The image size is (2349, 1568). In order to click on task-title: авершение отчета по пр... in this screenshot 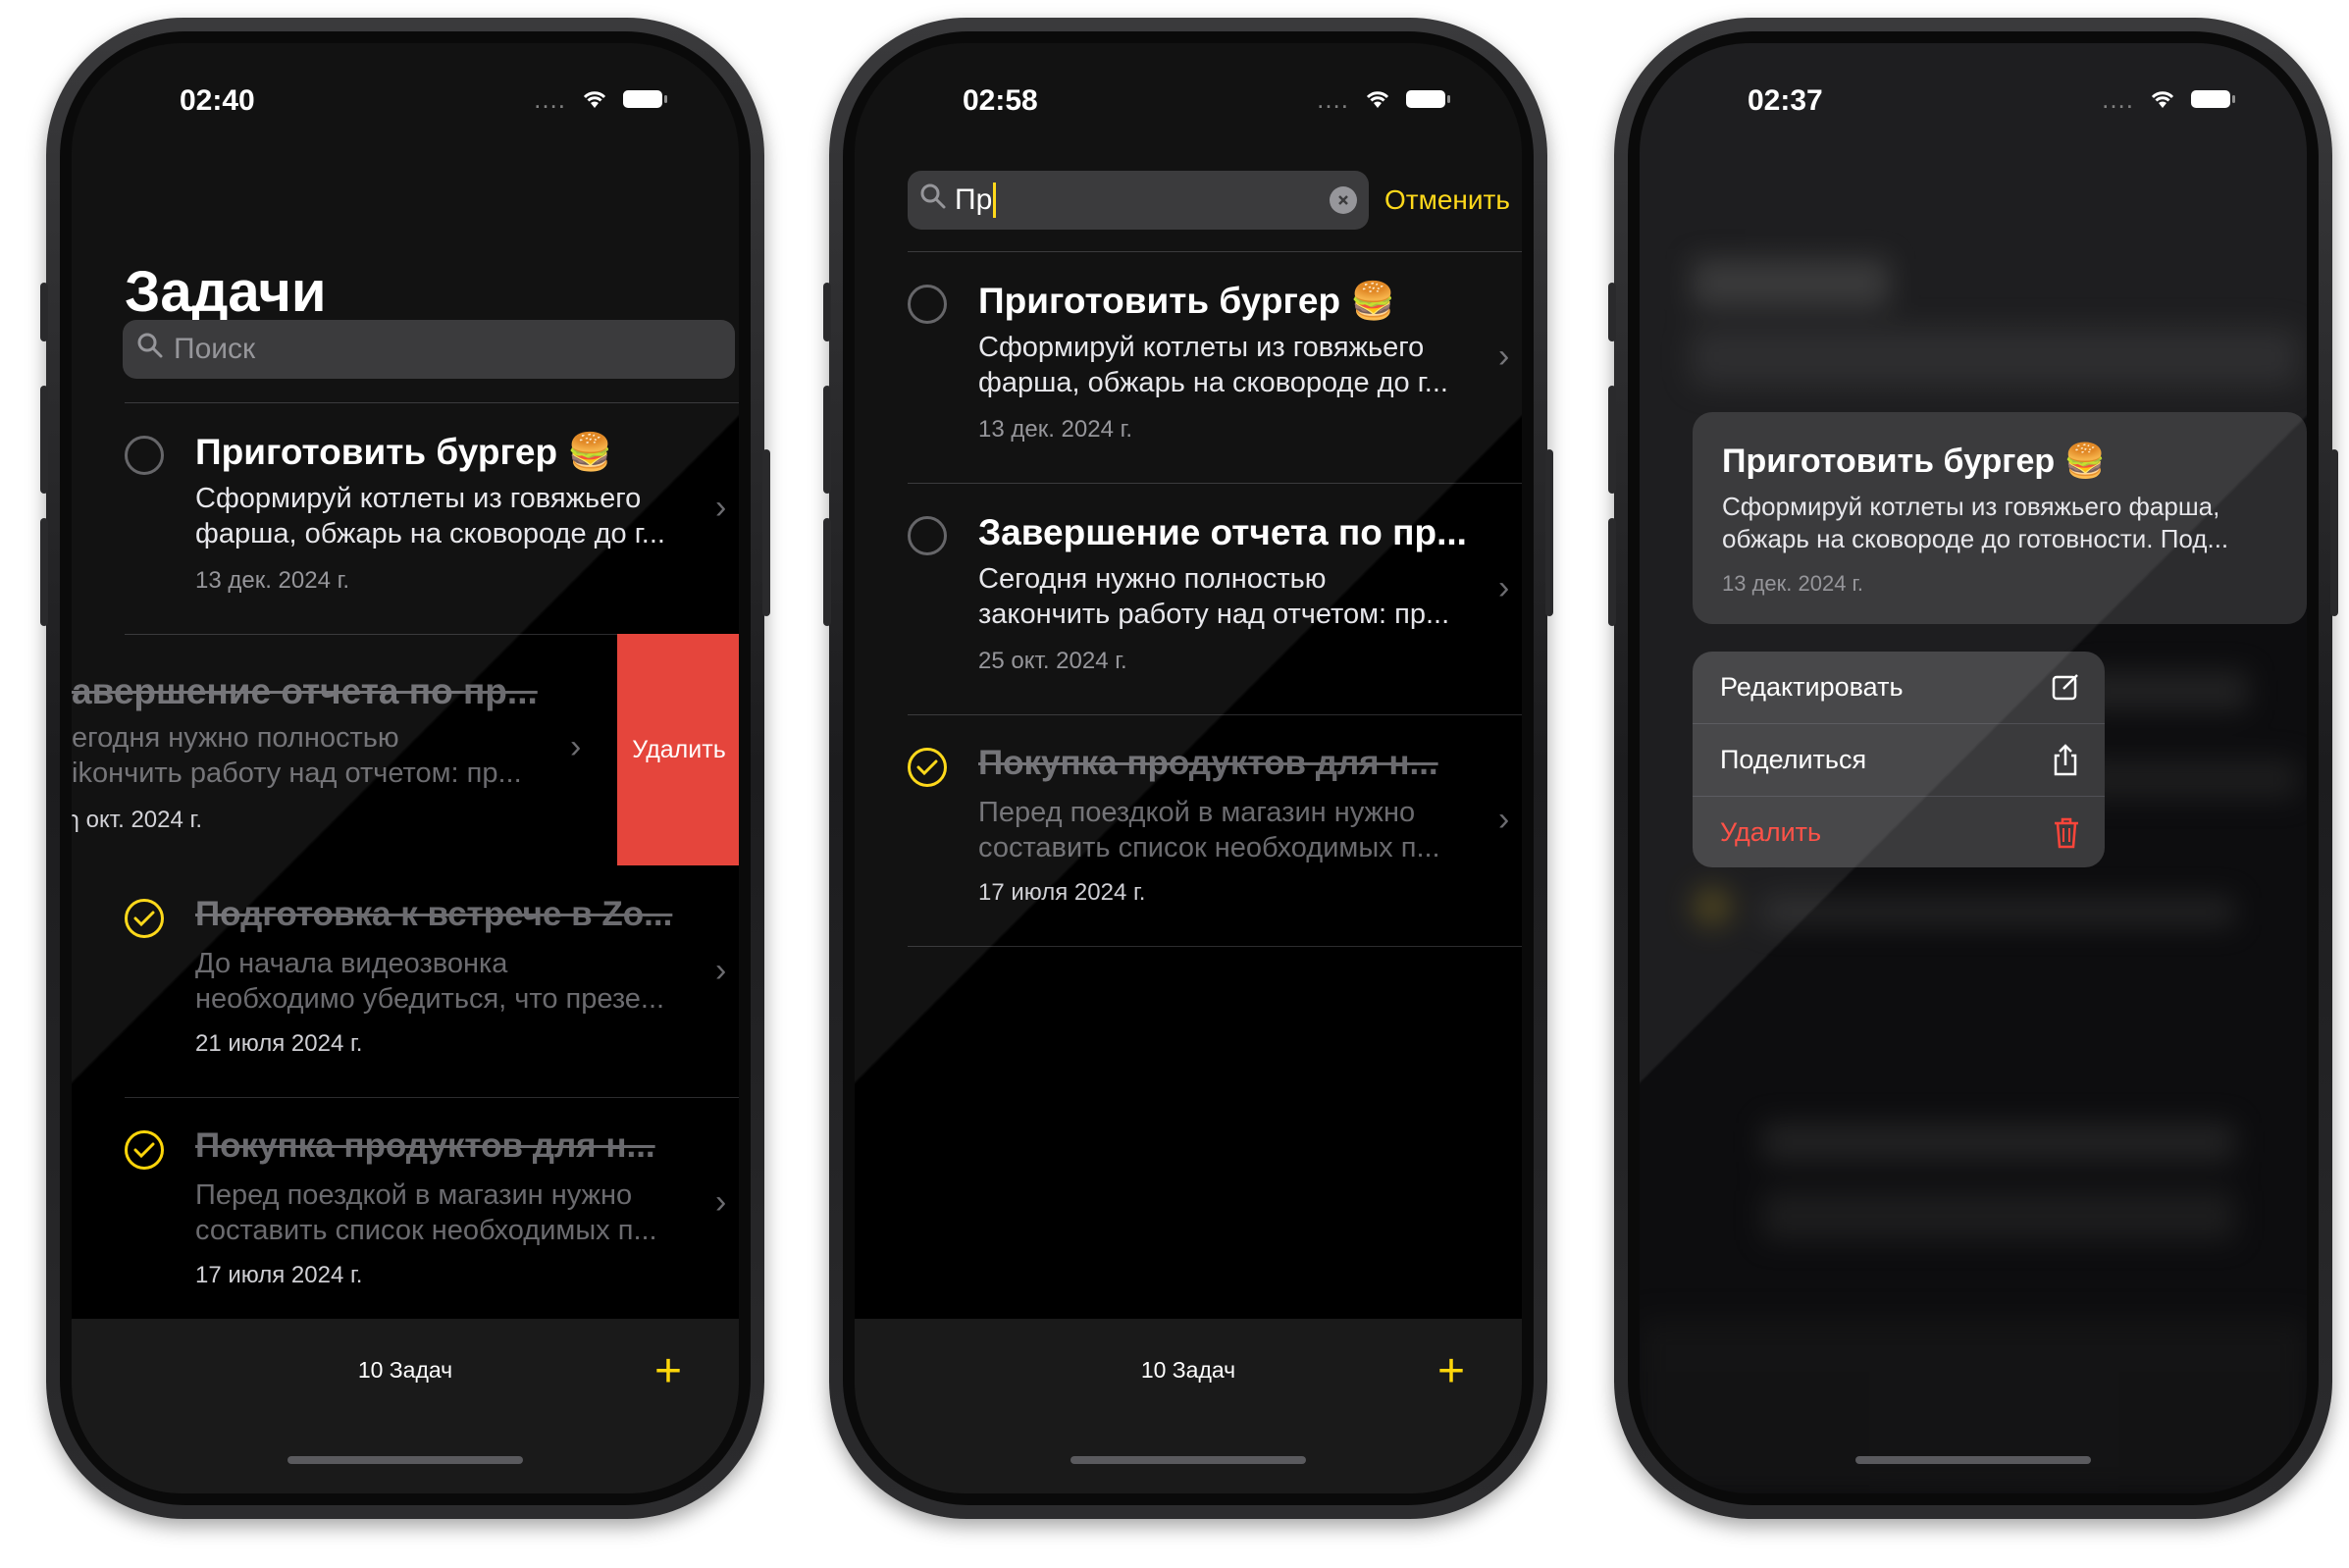, I will do `click(305, 691)`.